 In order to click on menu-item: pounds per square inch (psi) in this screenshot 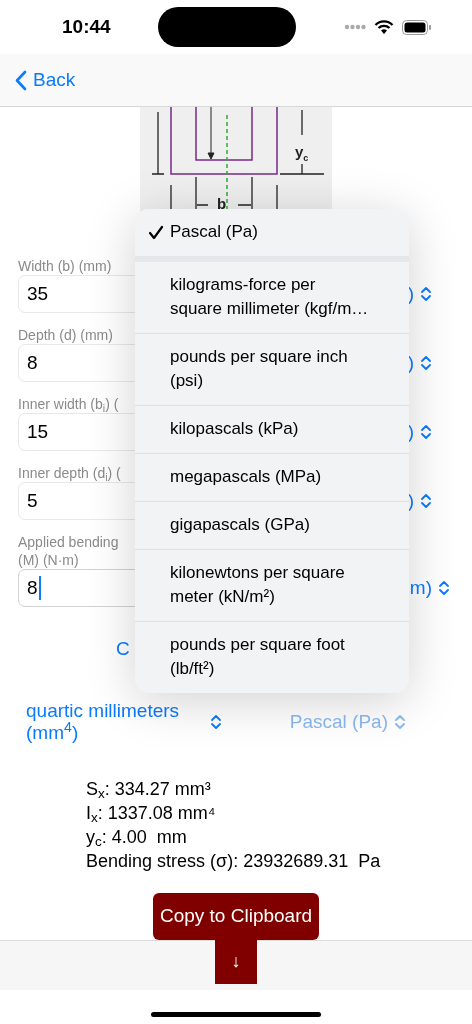, I will do `click(272, 369)`.